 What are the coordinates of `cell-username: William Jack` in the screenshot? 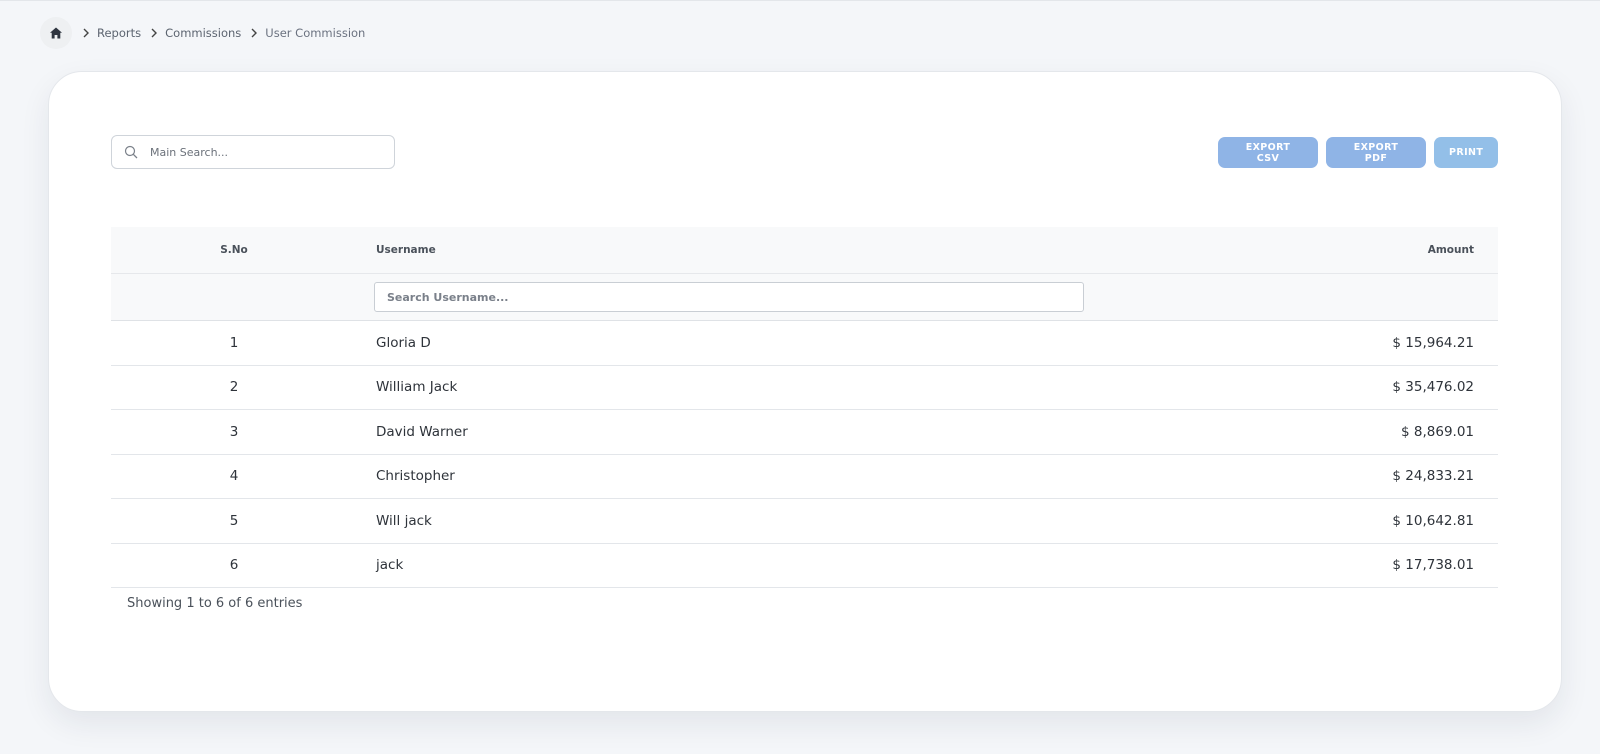 It's located at (417, 387).